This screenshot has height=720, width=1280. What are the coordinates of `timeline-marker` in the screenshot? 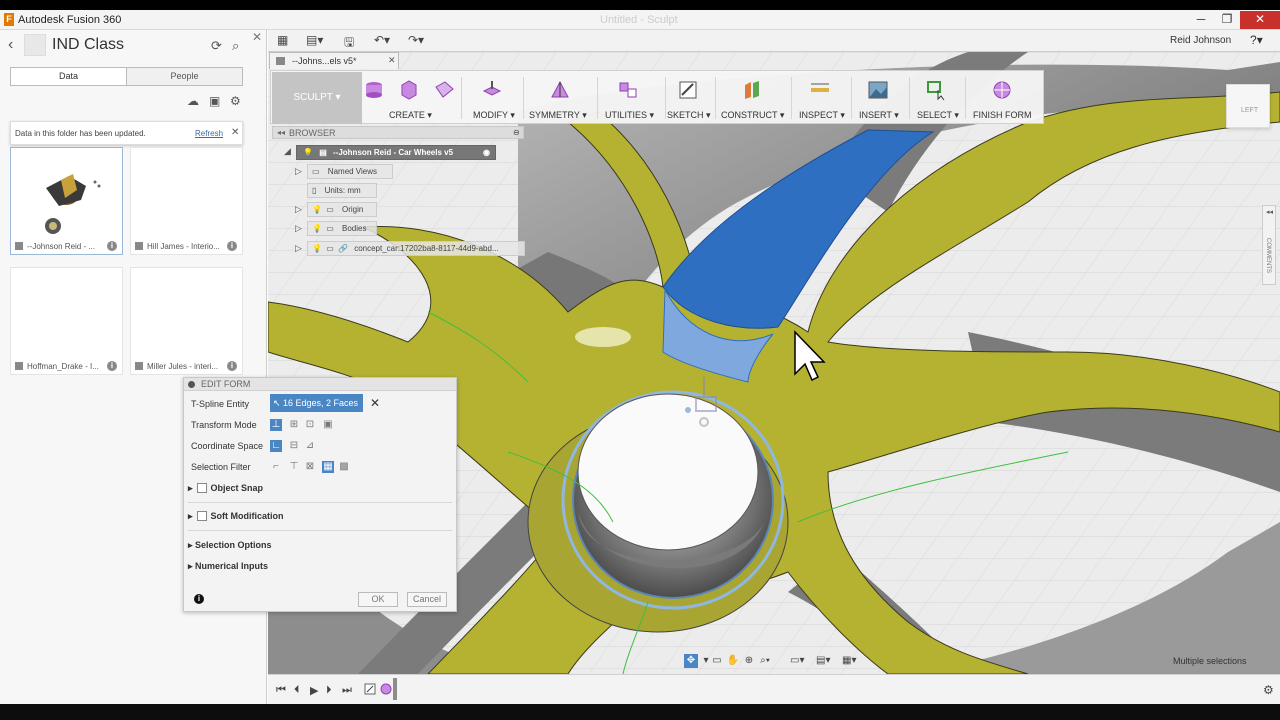 It's located at (395, 689).